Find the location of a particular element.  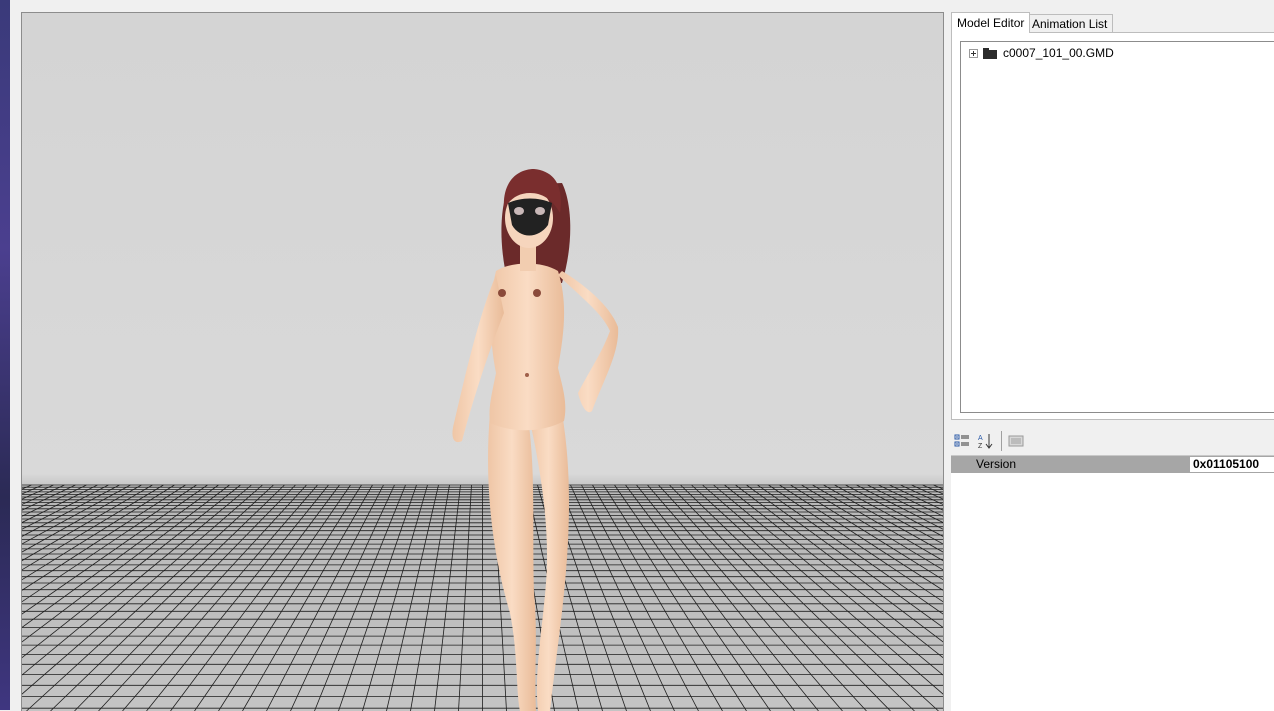

model-editor-panel: c0007_101_00.GMD is located at coordinates (1112, 226).